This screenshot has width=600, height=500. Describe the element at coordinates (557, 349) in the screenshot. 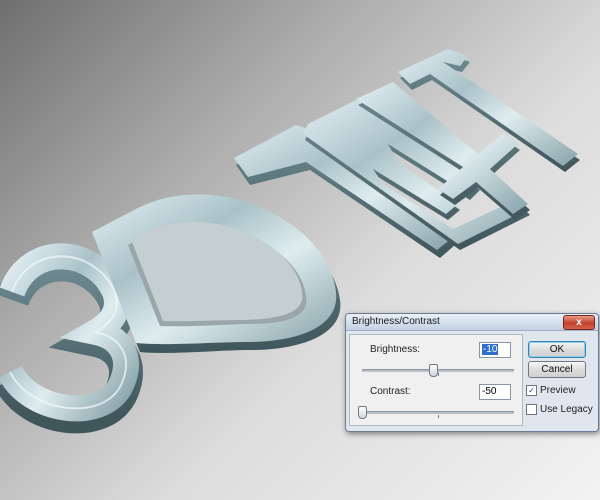

I see `ok-button: OK` at that location.